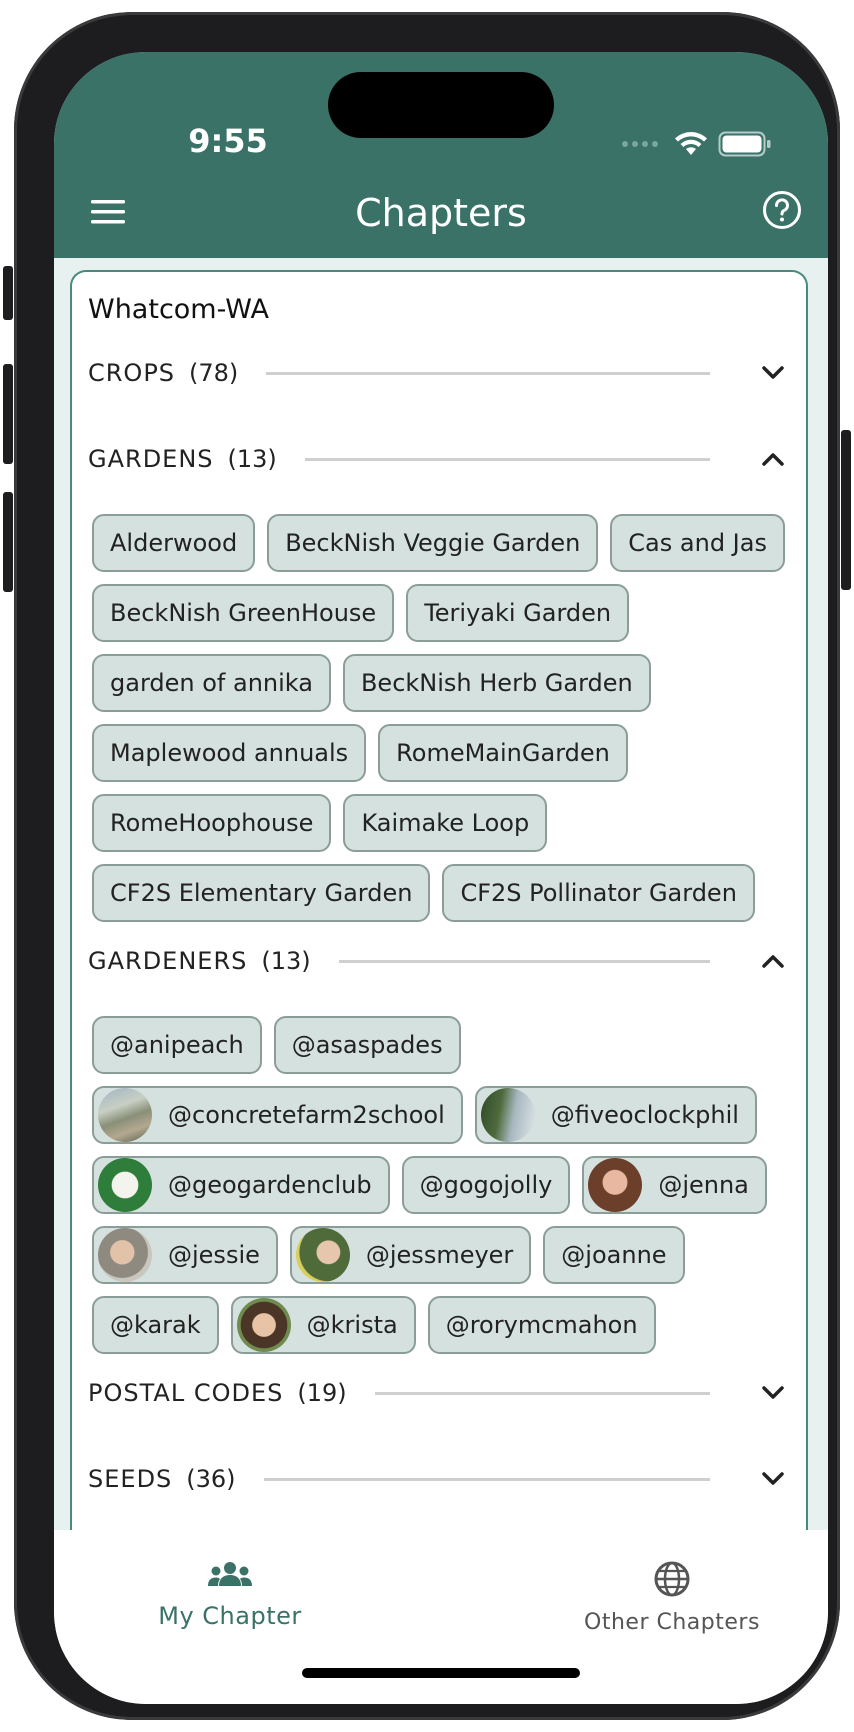  I want to click on gardener-chip: @jessie, so click(185, 1255).